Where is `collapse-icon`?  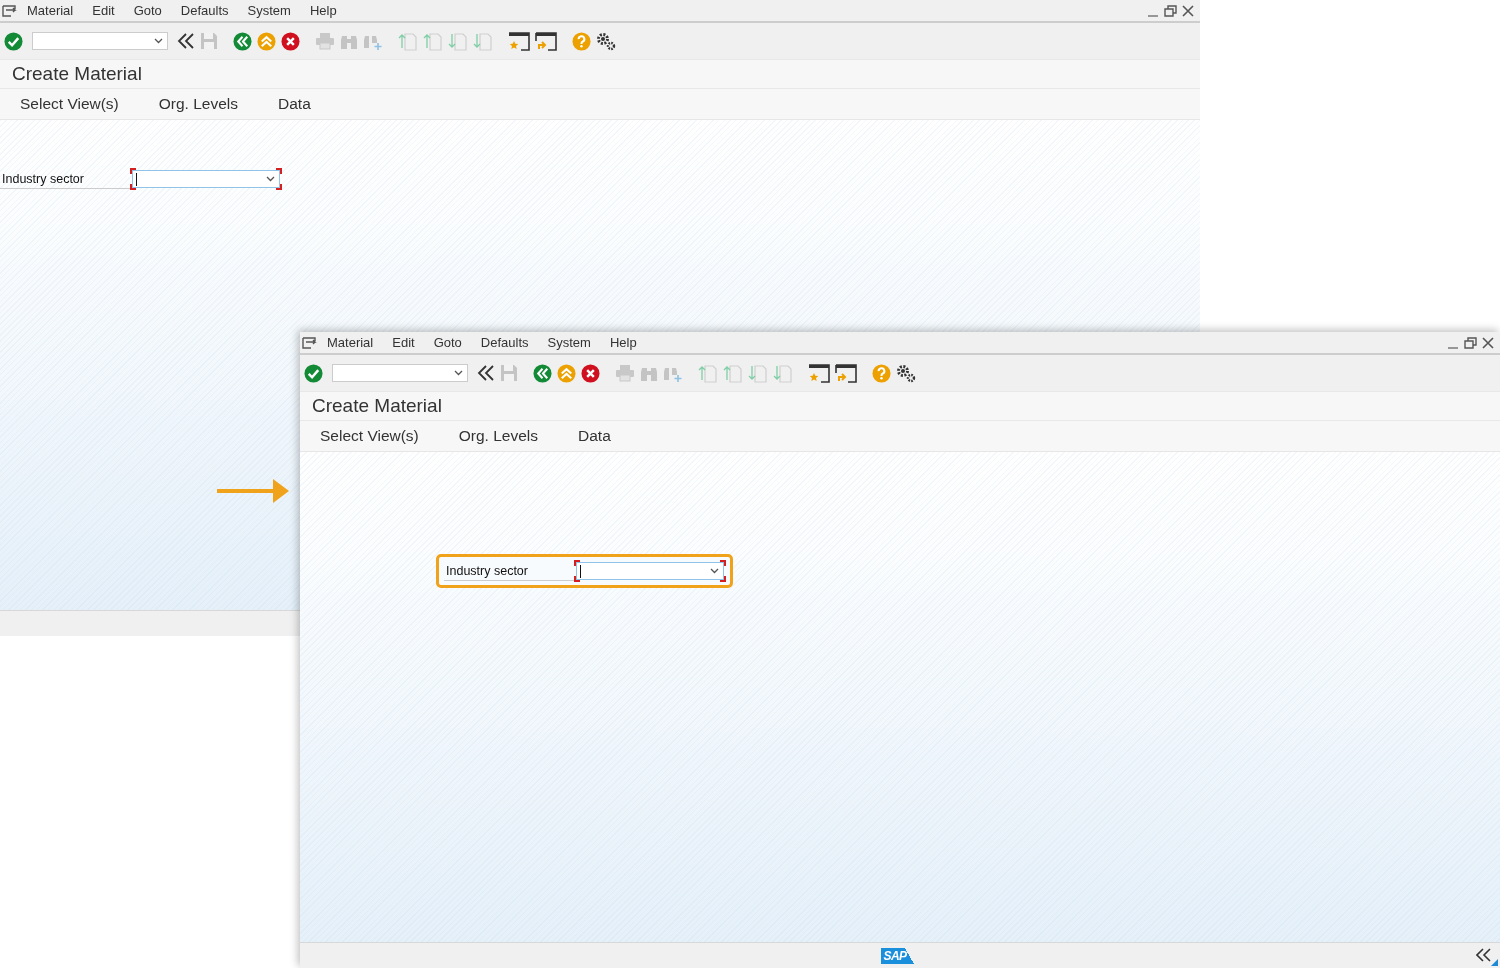 collapse-icon is located at coordinates (1484, 955).